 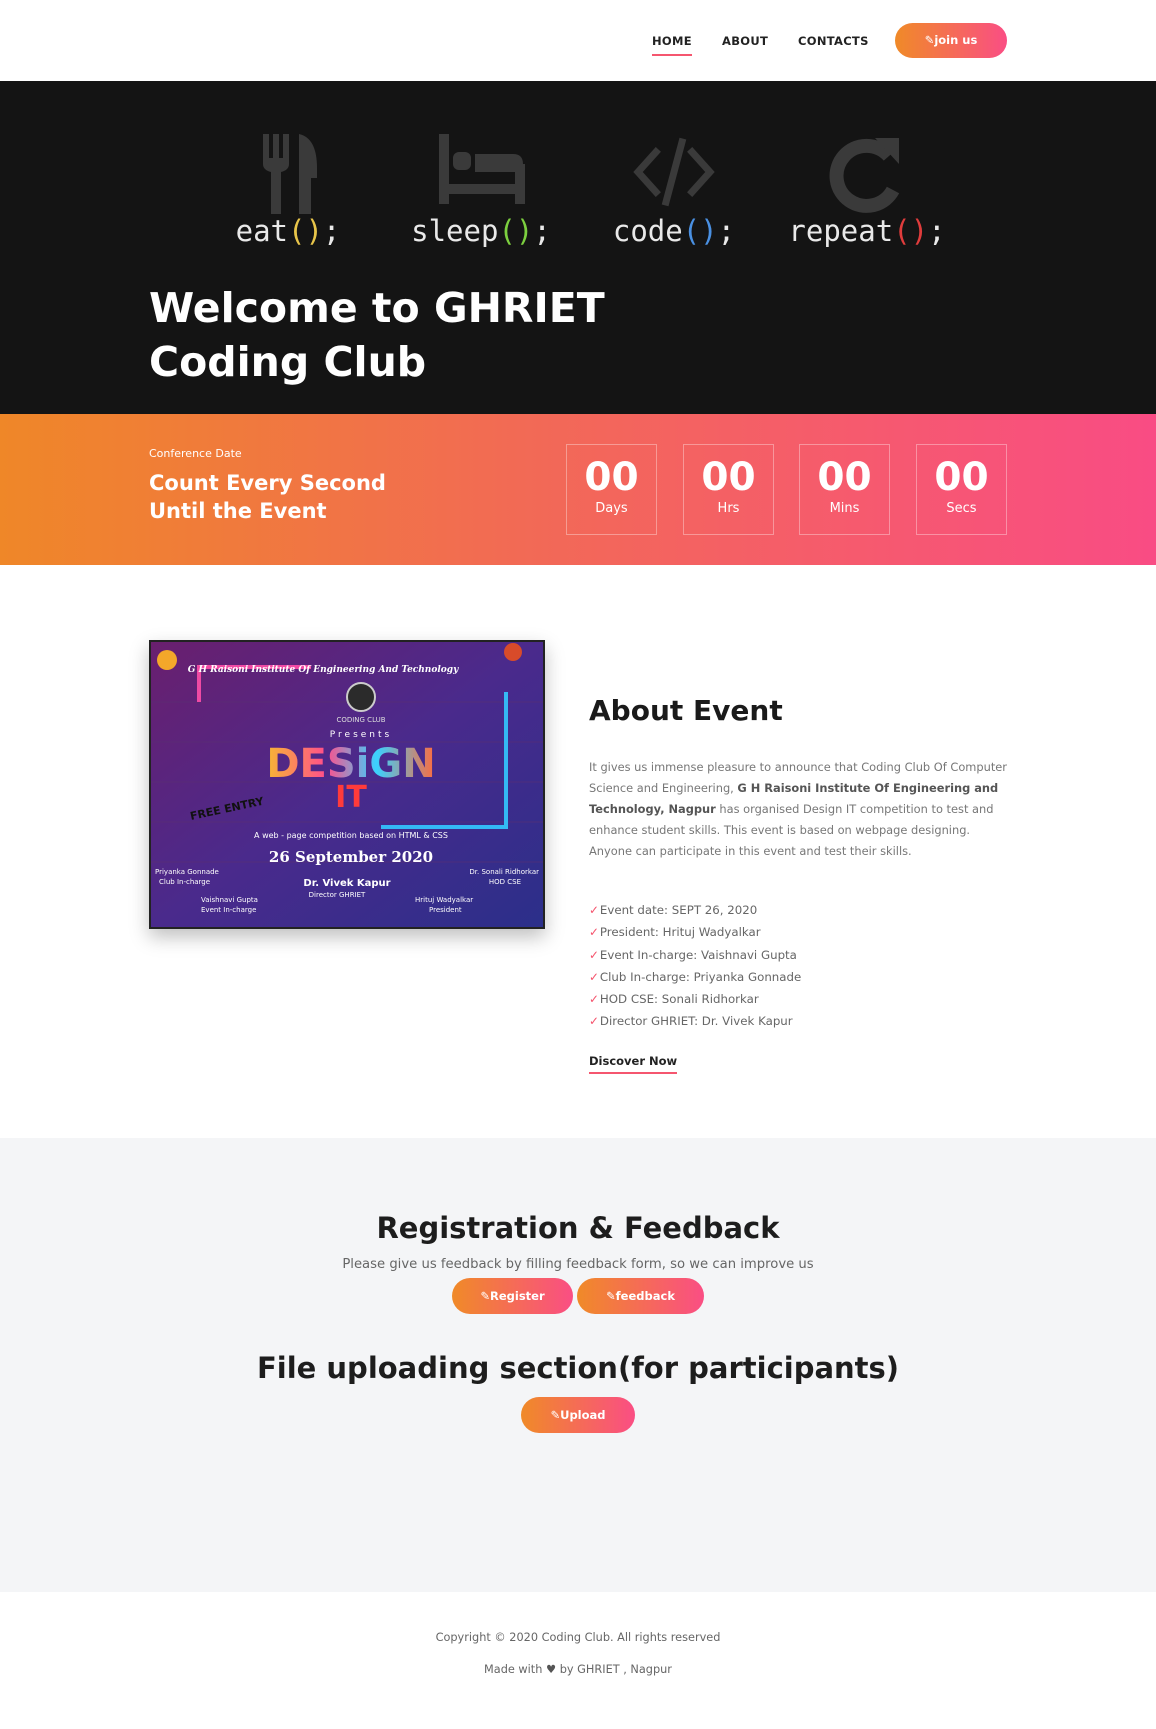 I want to click on motto-eat-text: eat();, so click(x=288, y=231).